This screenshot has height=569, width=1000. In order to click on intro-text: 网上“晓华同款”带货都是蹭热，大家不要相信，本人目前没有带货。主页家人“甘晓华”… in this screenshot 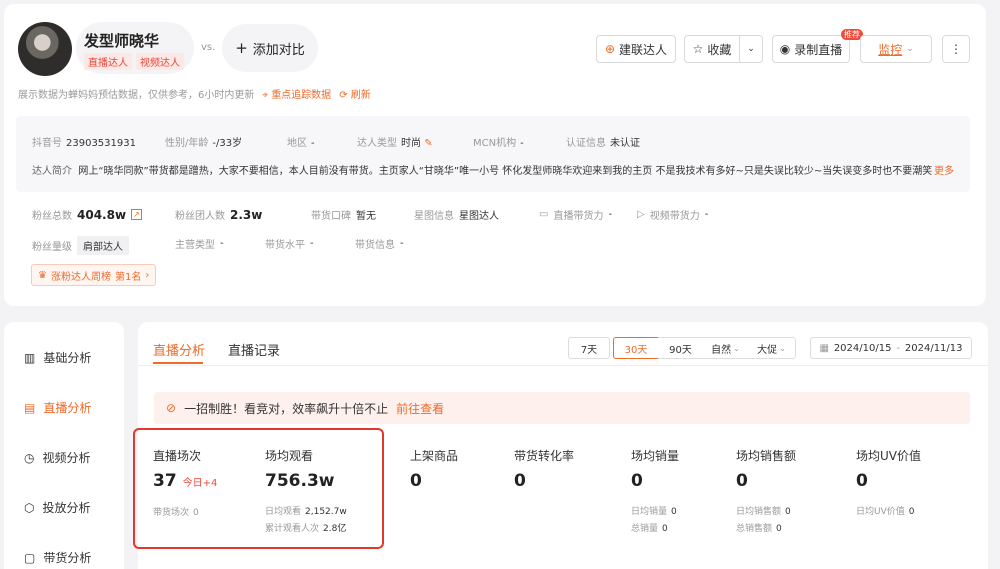, I will do `click(505, 171)`.